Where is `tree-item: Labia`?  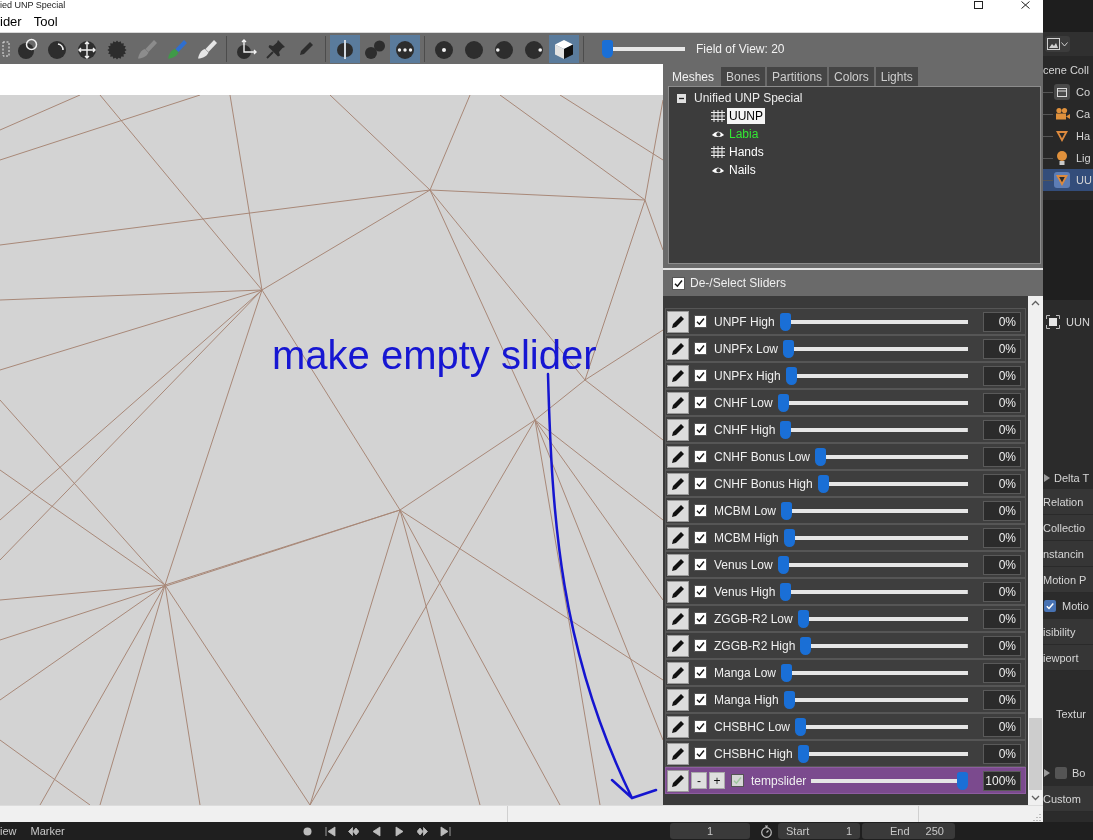
tree-item: Labia is located at coordinates (744, 134).